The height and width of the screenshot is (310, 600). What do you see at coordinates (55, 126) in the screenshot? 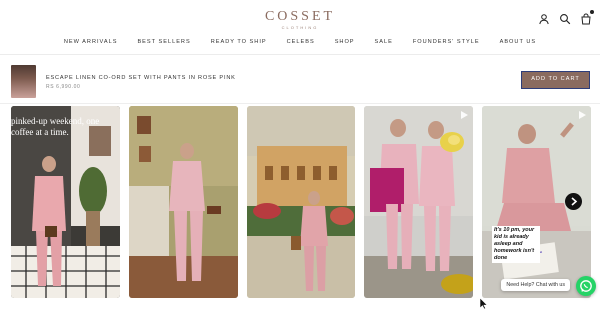
I see `video-caption: pinked-up weekend, one coffee at a time.` at bounding box center [55, 126].